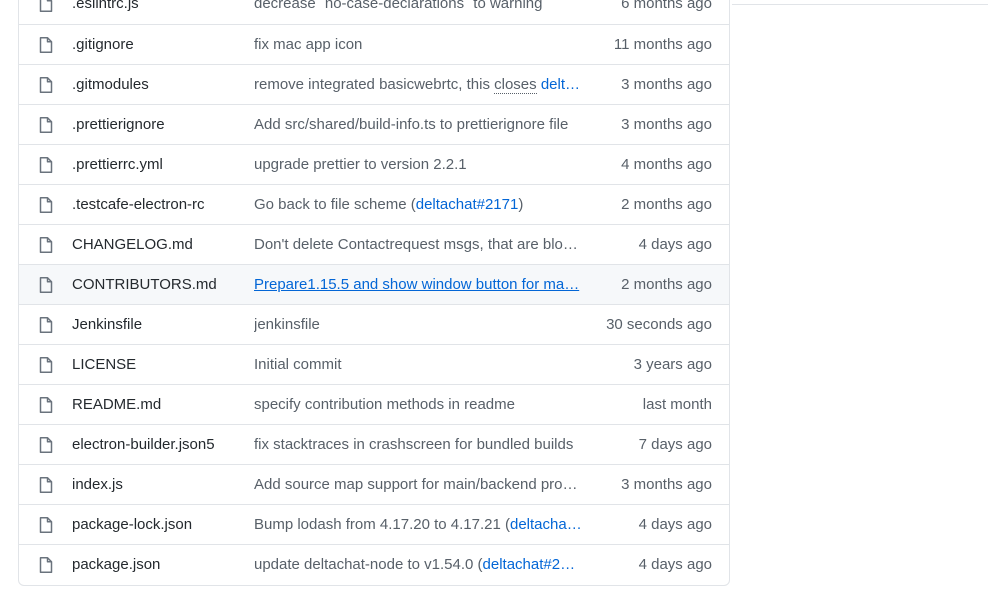  Describe the element at coordinates (666, 11) in the screenshot. I see `commit-age: 6 months ago` at that location.